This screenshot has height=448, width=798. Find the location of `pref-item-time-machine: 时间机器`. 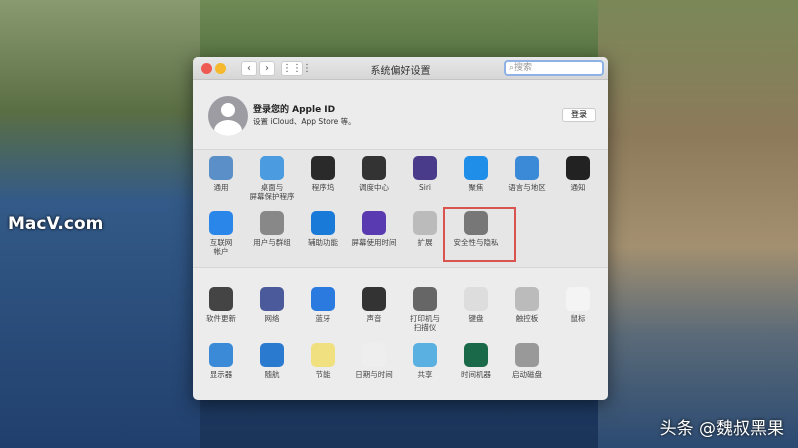

pref-item-time-machine: 时间机器 is located at coordinates (476, 361).